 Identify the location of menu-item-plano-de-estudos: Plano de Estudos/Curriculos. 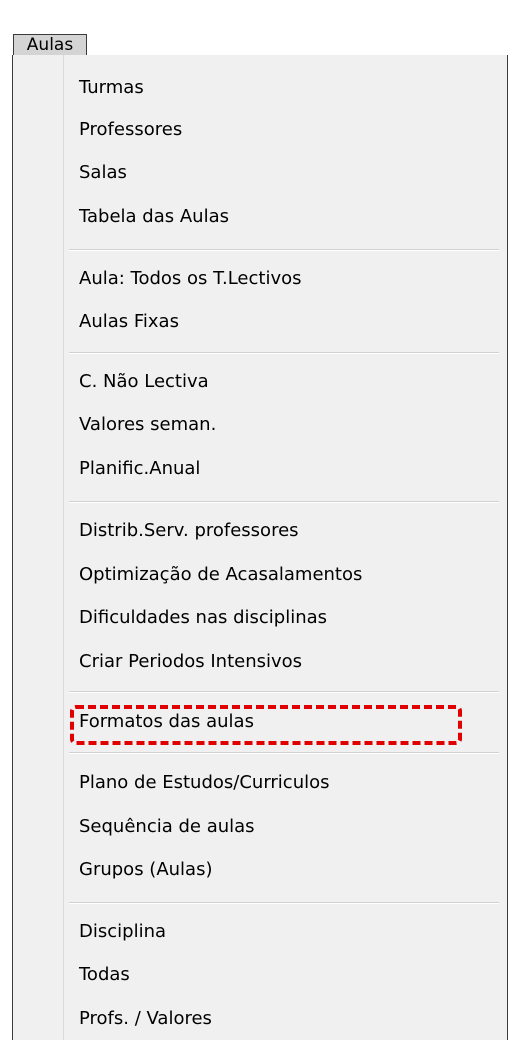
(204, 783).